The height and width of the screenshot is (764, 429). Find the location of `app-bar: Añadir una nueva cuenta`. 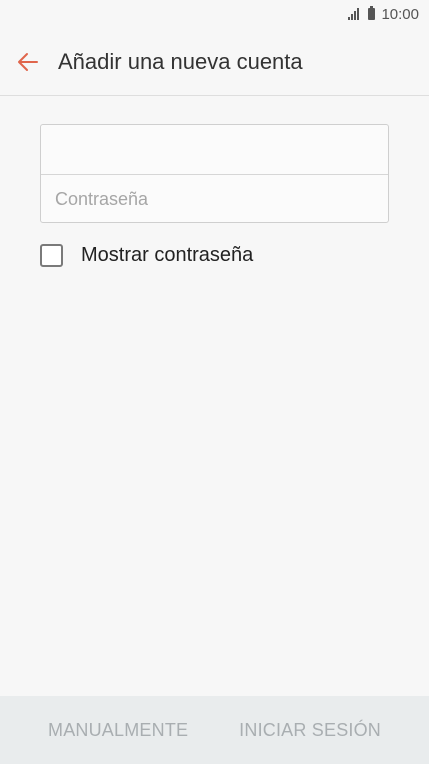

app-bar: Añadir una nueva cuenta is located at coordinates (214, 62).